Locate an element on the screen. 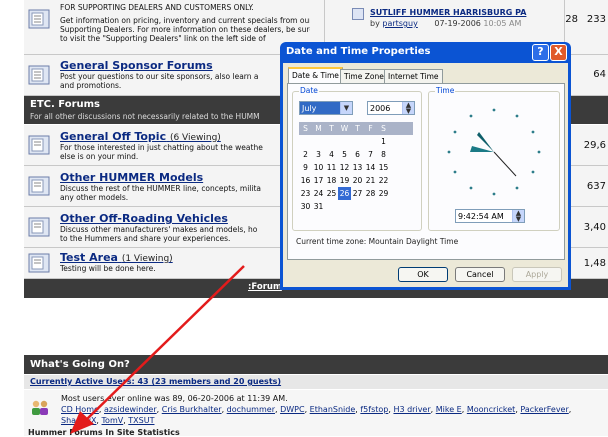  time-group: Time 9:42:54 AM ▲ ▼ is located at coordinates (494, 158).